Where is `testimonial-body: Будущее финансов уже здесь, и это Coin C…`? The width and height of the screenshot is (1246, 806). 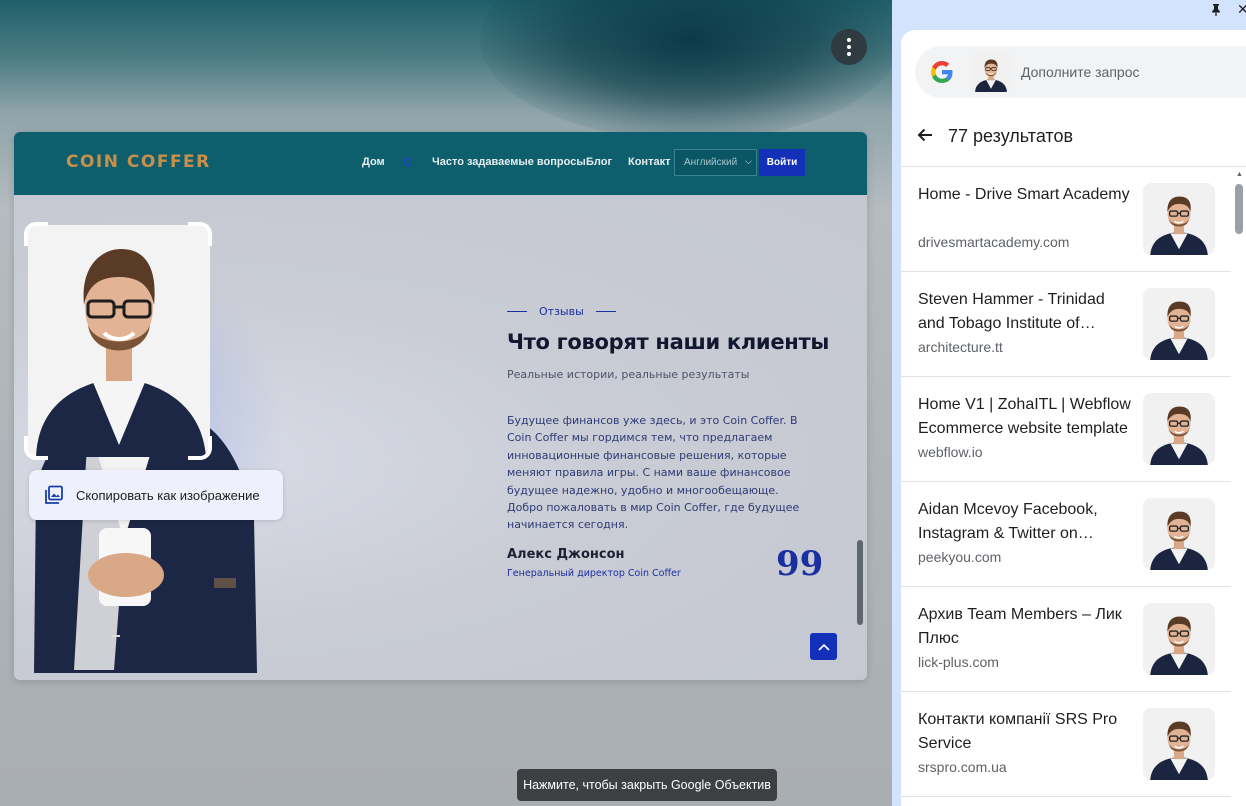 testimonial-body: Будущее финансов уже здесь, и это Coin C… is located at coordinates (653, 473).